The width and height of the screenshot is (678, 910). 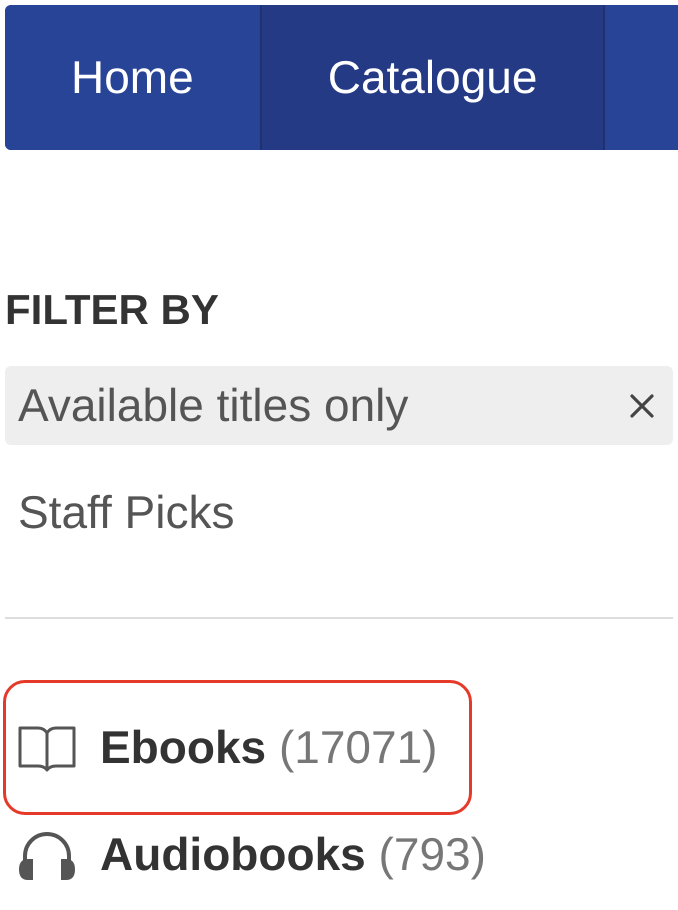 I want to click on filter-option: Available titles only, so click(x=339, y=406).